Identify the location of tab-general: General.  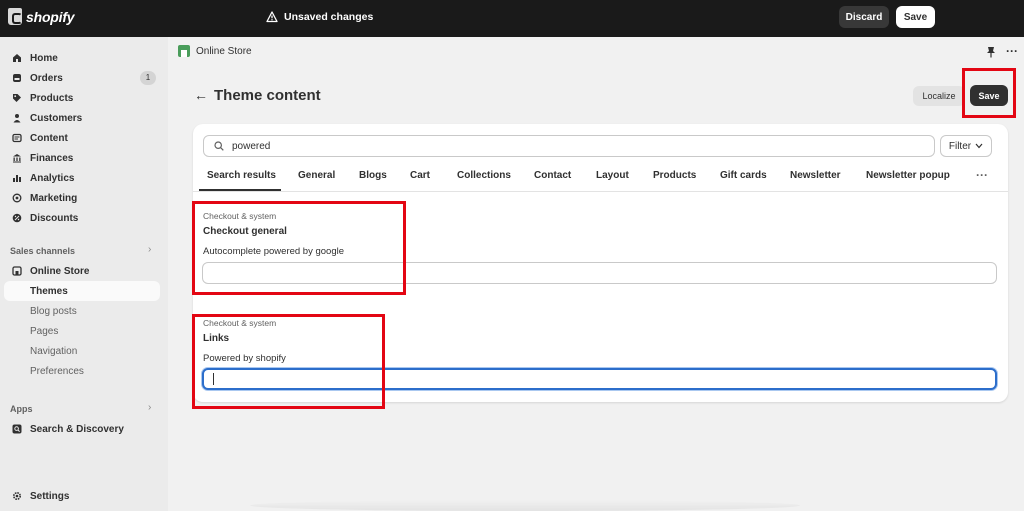
(316, 175).